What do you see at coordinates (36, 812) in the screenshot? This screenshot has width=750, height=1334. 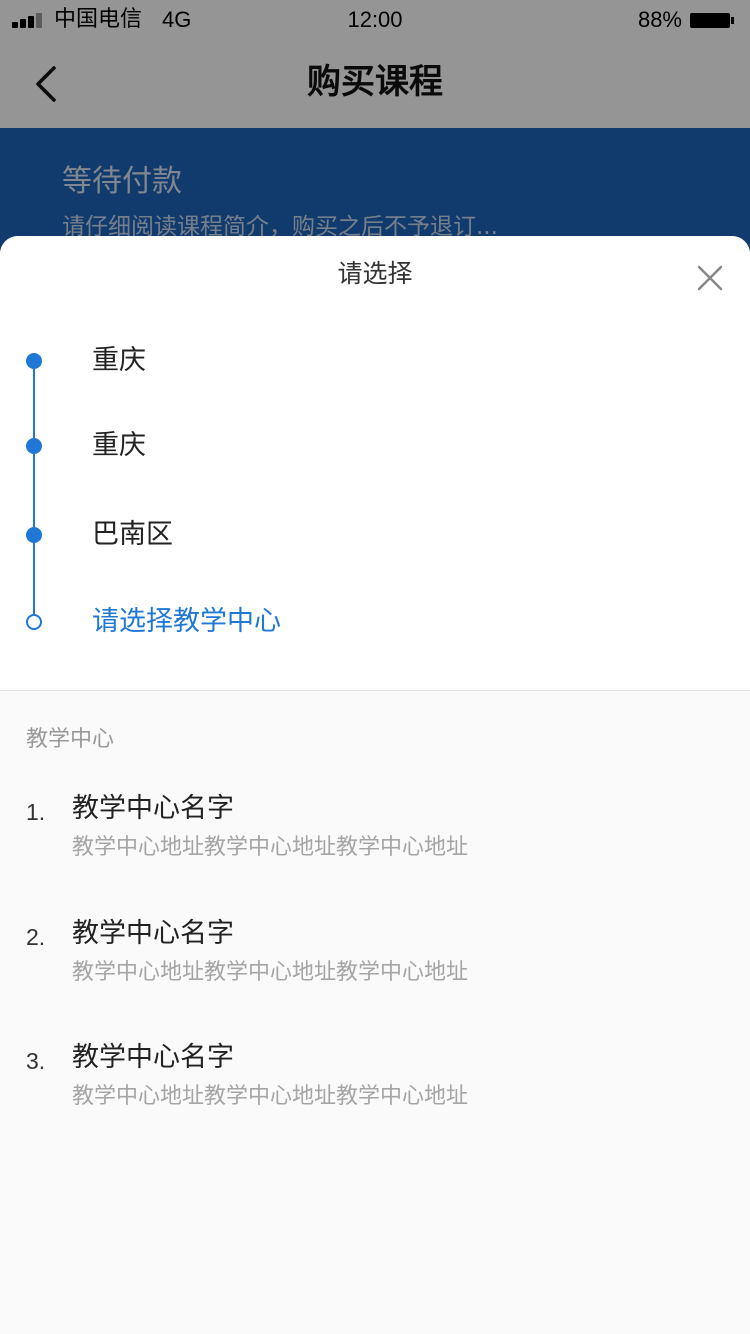 I see `list-index: 1.` at bounding box center [36, 812].